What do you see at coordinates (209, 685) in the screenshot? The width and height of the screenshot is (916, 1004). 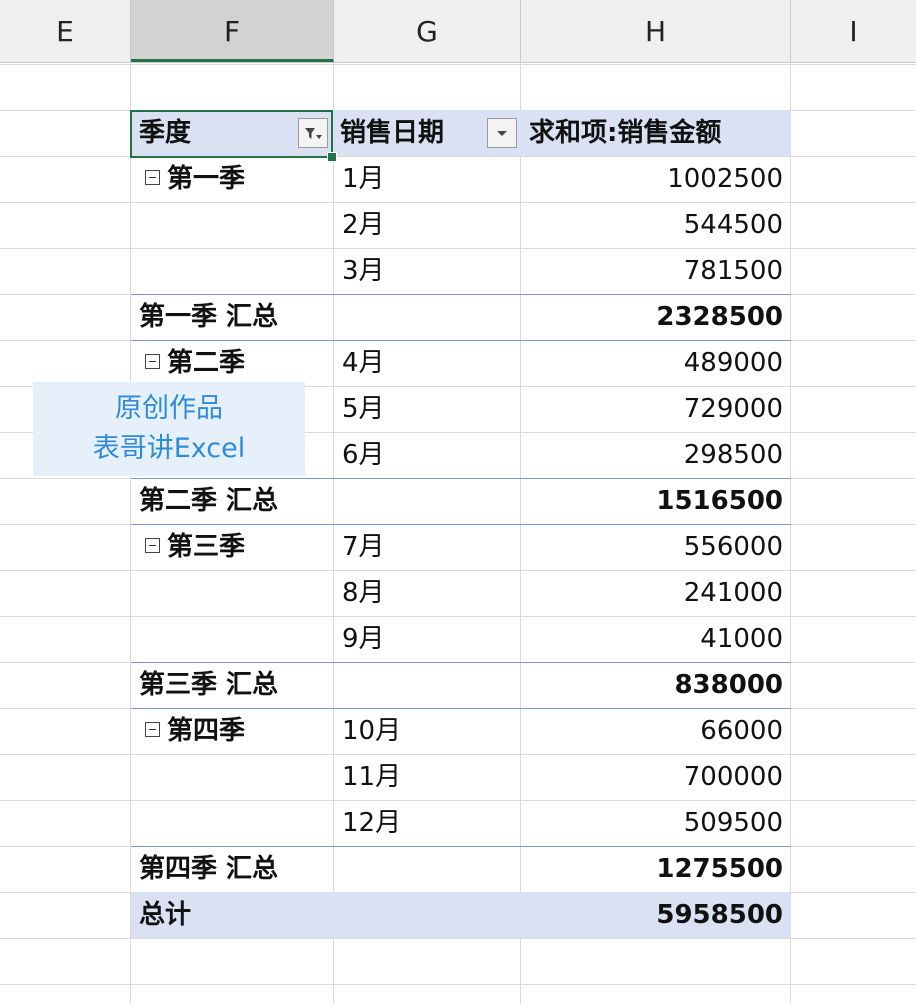 I see `subtotal-label-text: 第三季 汇总` at bounding box center [209, 685].